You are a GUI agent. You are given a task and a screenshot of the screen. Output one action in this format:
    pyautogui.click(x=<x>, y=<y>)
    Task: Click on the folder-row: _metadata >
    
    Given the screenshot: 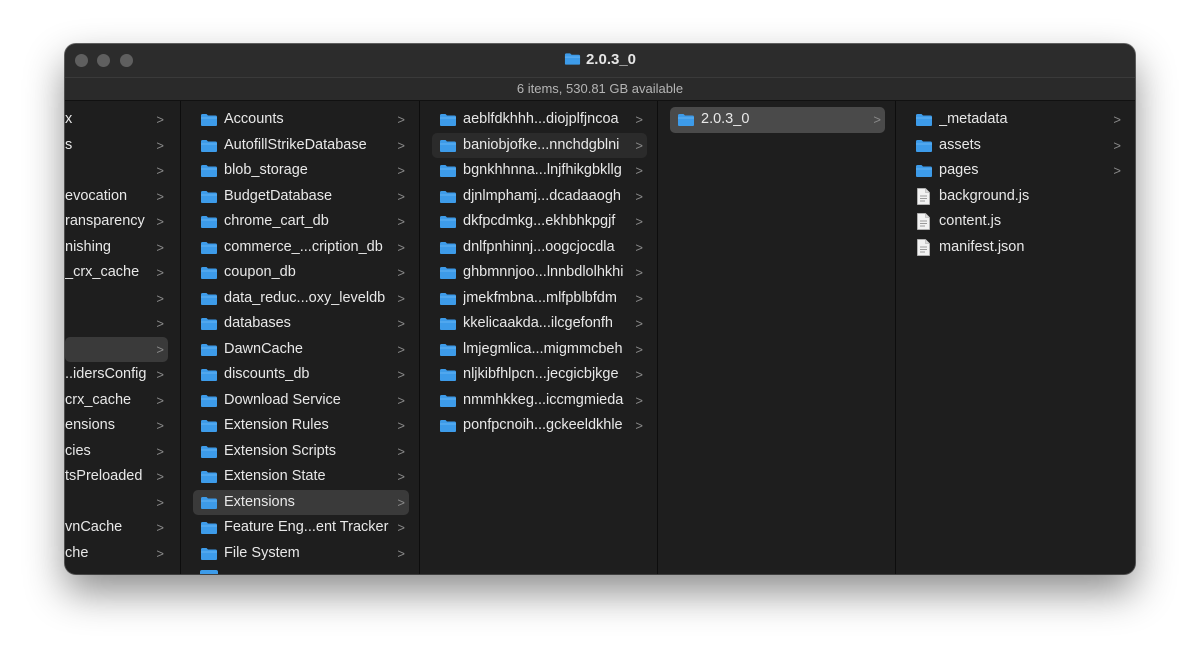 What is the action you would take?
    pyautogui.click(x=1016, y=120)
    